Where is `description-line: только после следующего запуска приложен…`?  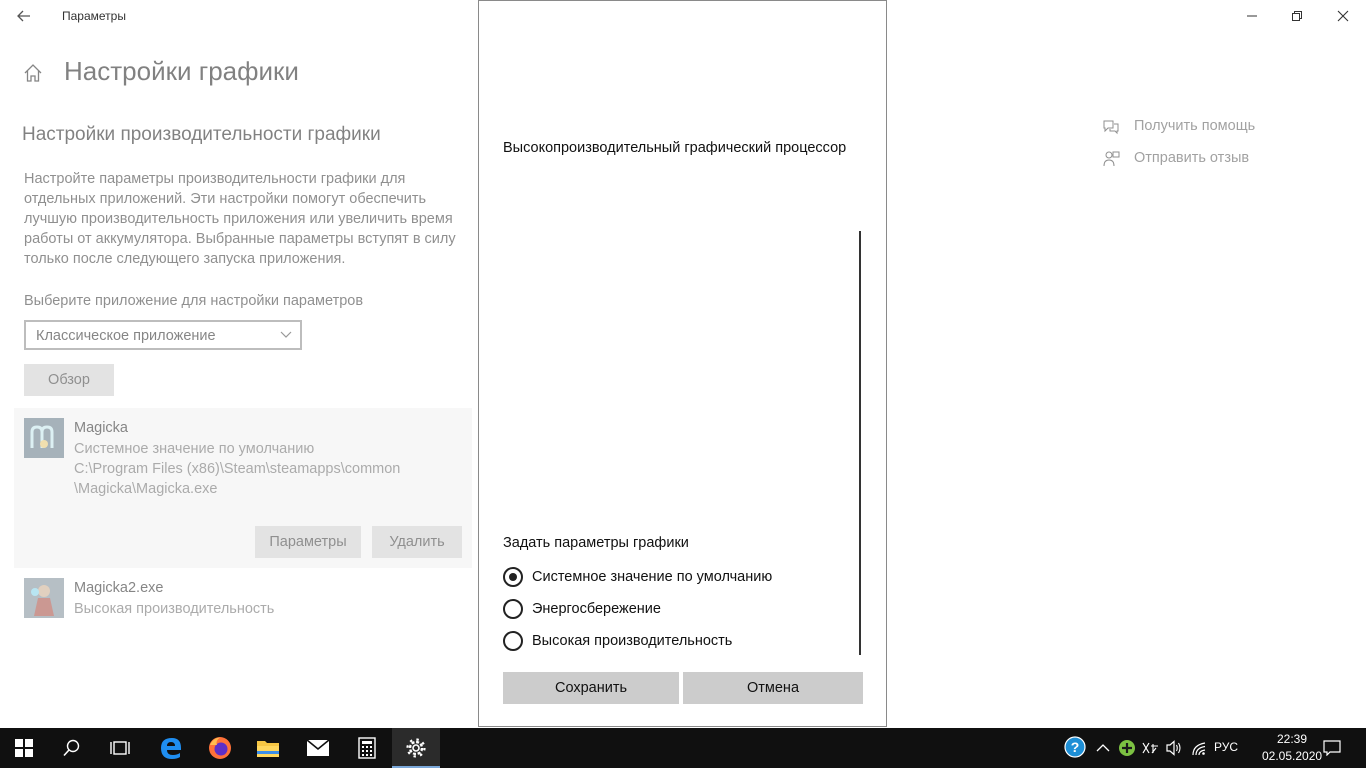
description-line: только после следующего запуска приложен… is located at coordinates (185, 259).